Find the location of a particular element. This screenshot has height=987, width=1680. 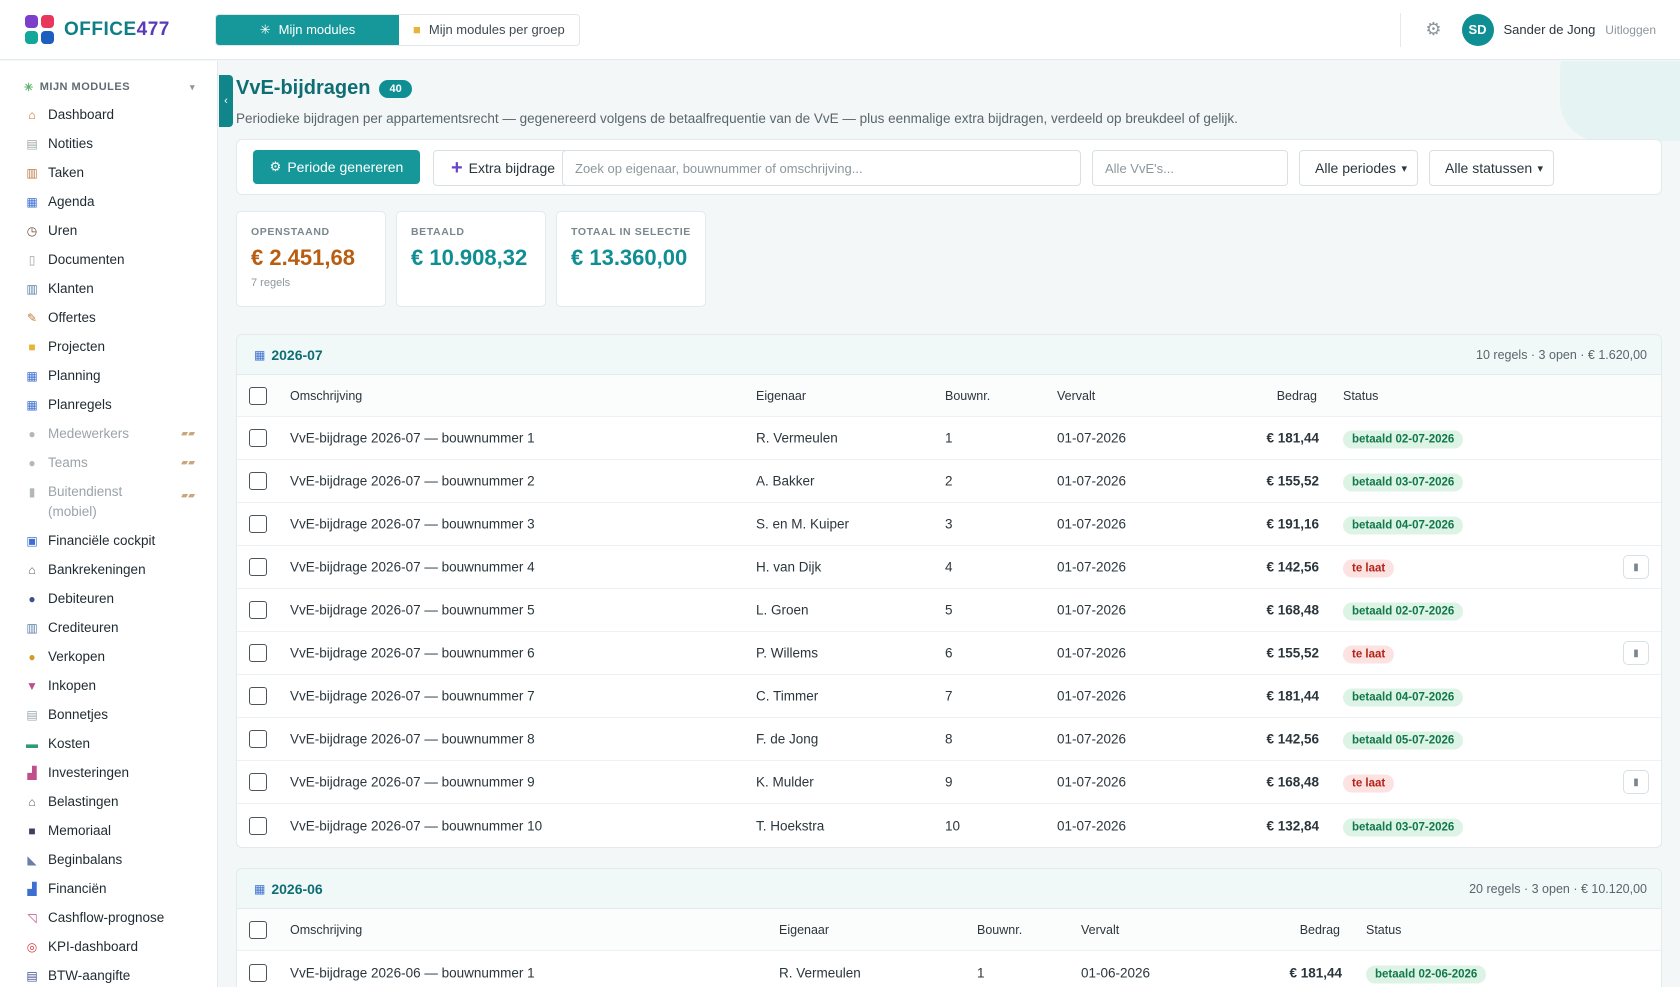

avatar: SD is located at coordinates (1477, 29).